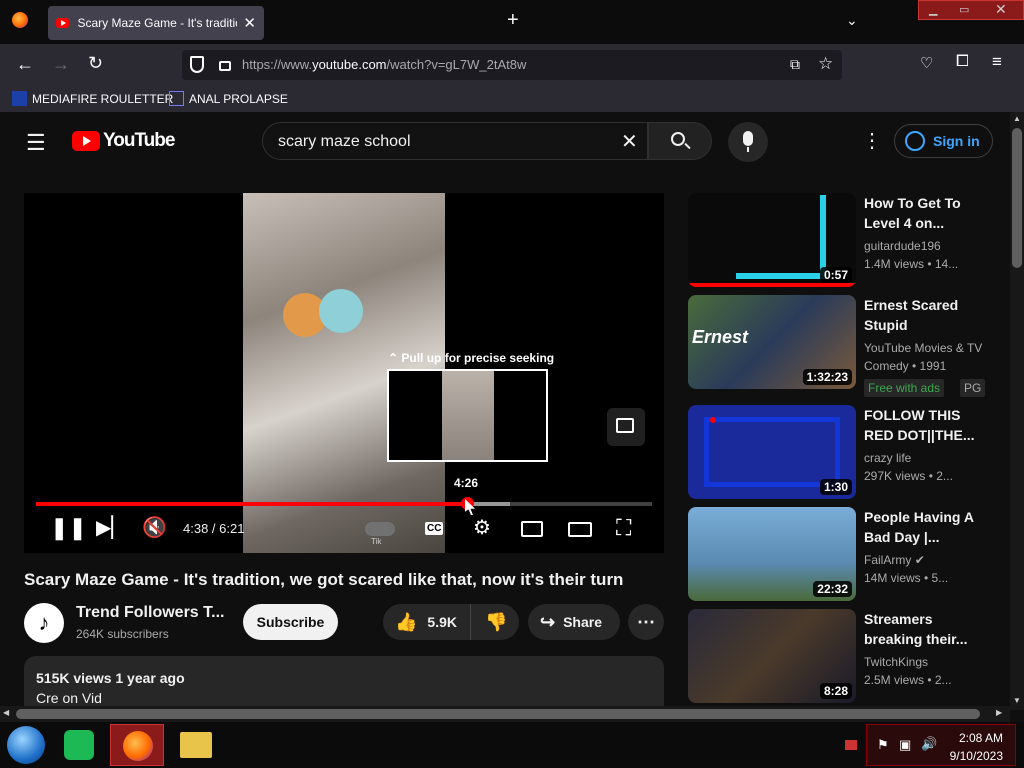  What do you see at coordinates (25, 64) in the screenshot?
I see `back-icon: ←` at bounding box center [25, 64].